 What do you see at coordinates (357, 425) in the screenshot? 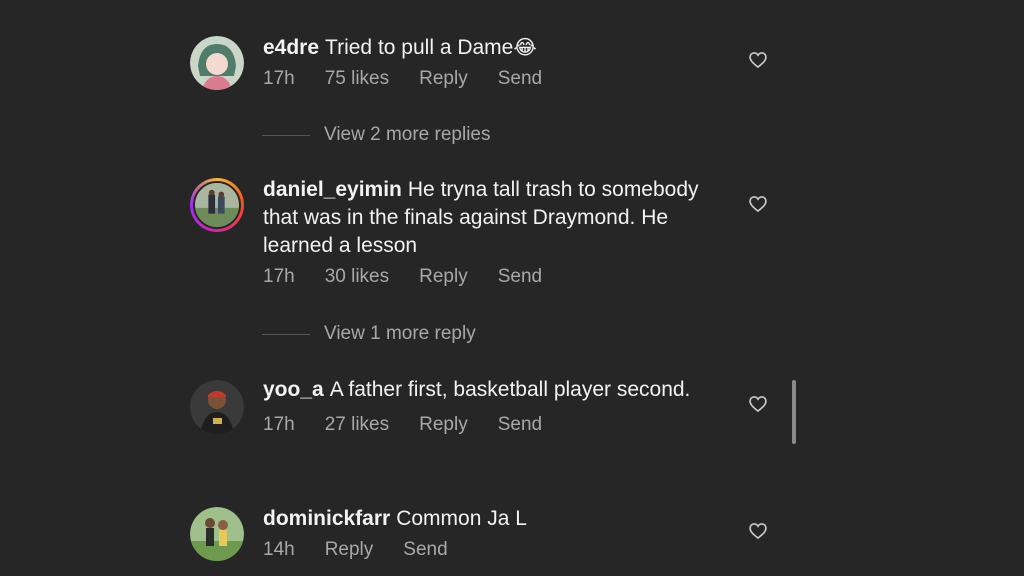
I see `comment-likes: 27 likes` at bounding box center [357, 425].